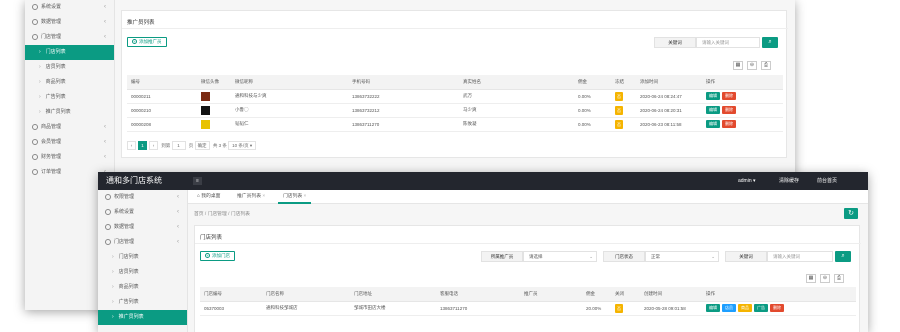  Describe the element at coordinates (729, 308) in the screenshot. I see `staff-button: 店员` at that location.